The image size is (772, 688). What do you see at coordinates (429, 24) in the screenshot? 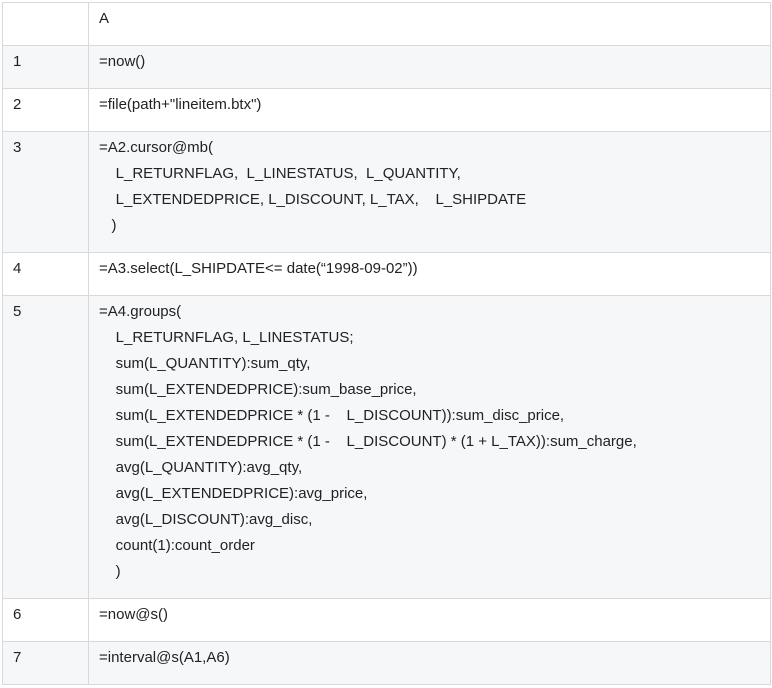
I see `column-header-a: A` at bounding box center [429, 24].